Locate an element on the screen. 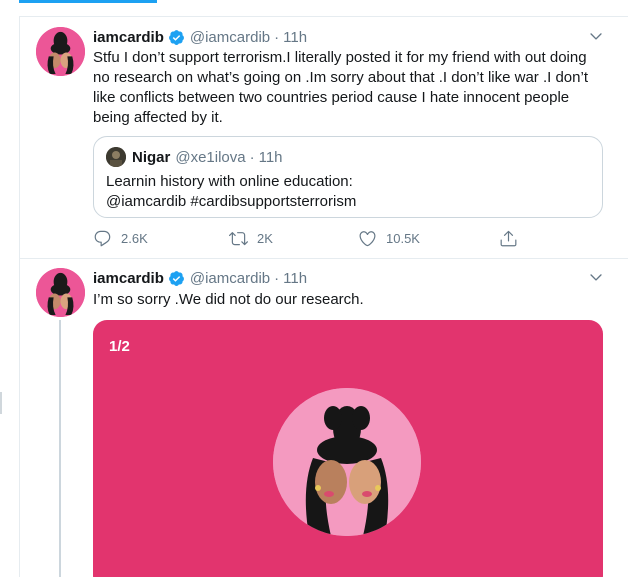 This screenshot has width=628, height=577. tweet-actions: 2.6K 2K 10.5K is located at coordinates (313, 239).